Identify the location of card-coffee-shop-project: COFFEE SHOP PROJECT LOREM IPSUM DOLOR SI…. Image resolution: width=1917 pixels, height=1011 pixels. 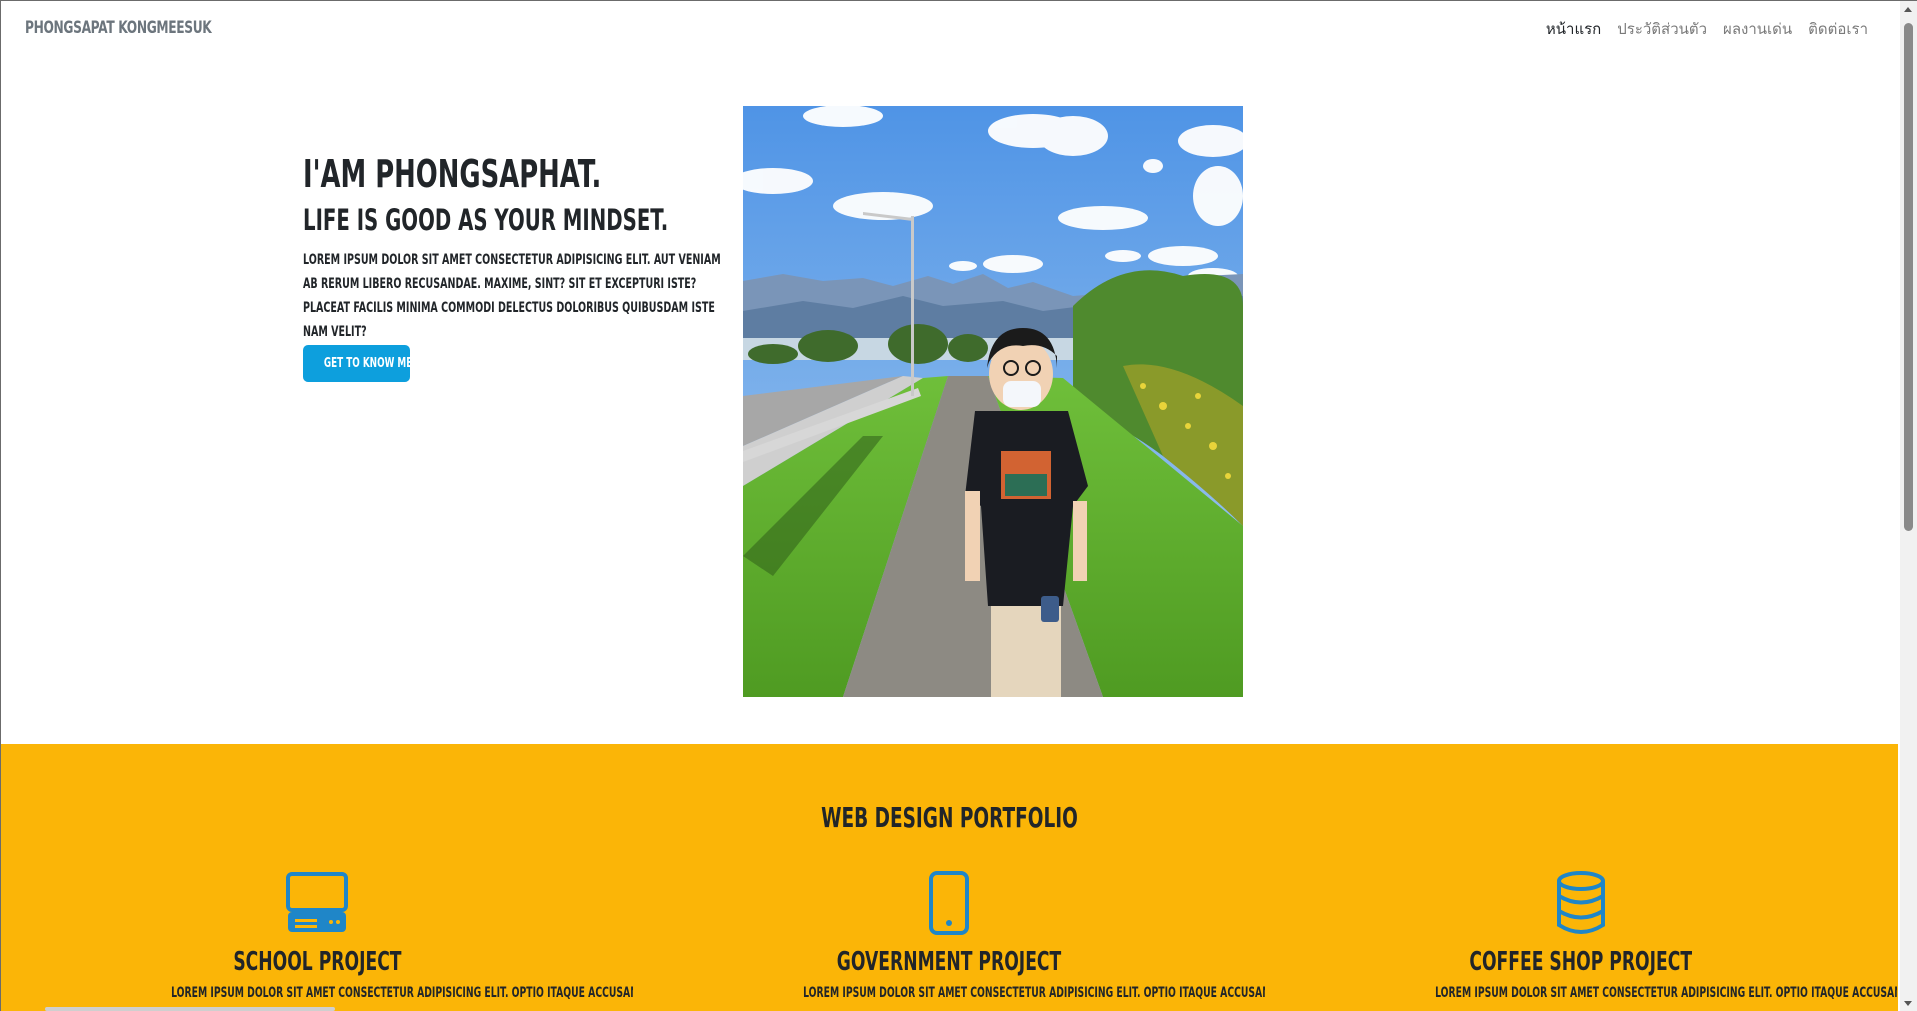
(1581, 936).